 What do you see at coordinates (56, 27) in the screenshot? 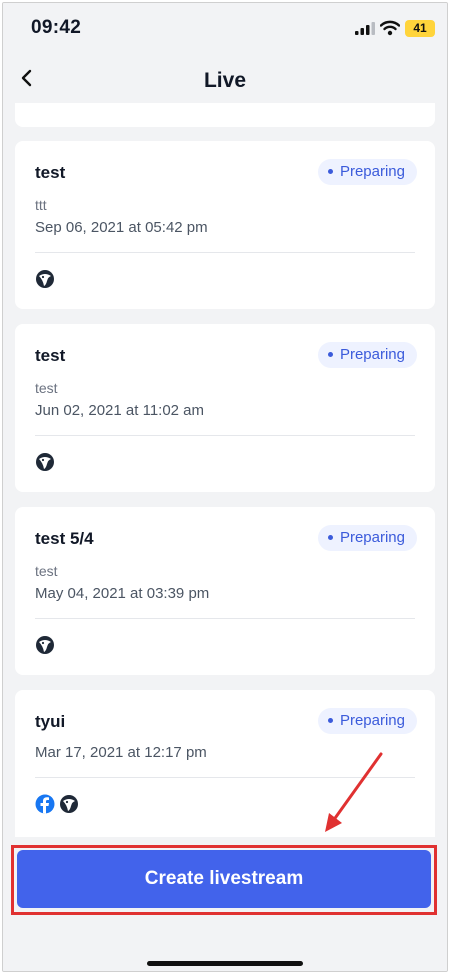
I see `status-time: 09:42` at bounding box center [56, 27].